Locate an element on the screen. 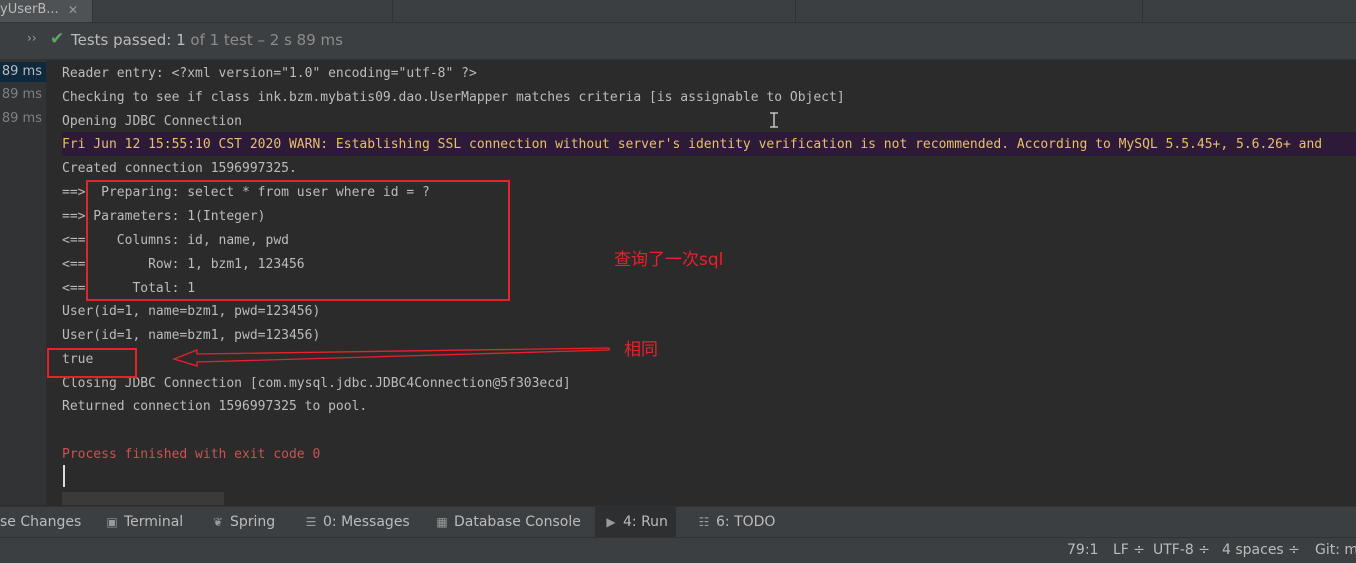 Image resolution: width=1356 pixels, height=563 pixels. ibeam-cursor-icon is located at coordinates (774, 120).